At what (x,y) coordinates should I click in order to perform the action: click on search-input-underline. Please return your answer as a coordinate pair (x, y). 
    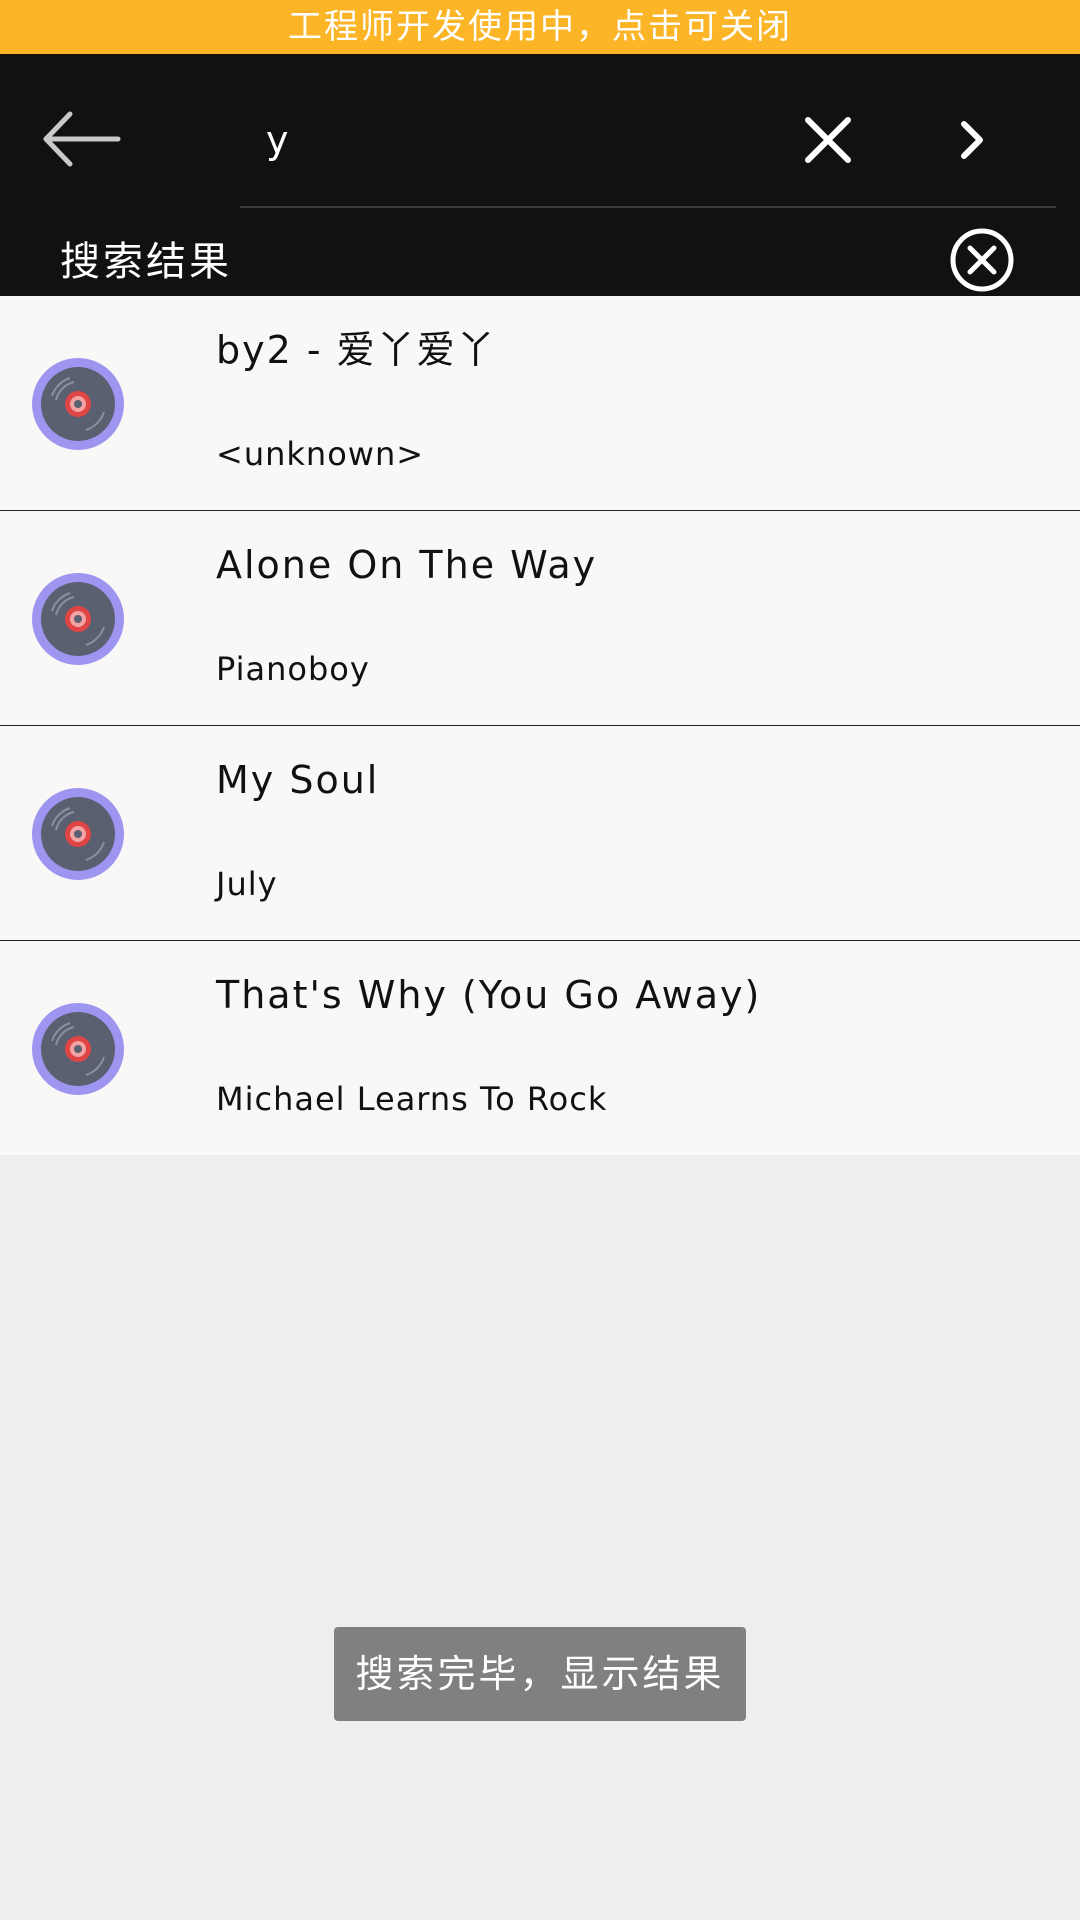
    Looking at the image, I should click on (648, 207).